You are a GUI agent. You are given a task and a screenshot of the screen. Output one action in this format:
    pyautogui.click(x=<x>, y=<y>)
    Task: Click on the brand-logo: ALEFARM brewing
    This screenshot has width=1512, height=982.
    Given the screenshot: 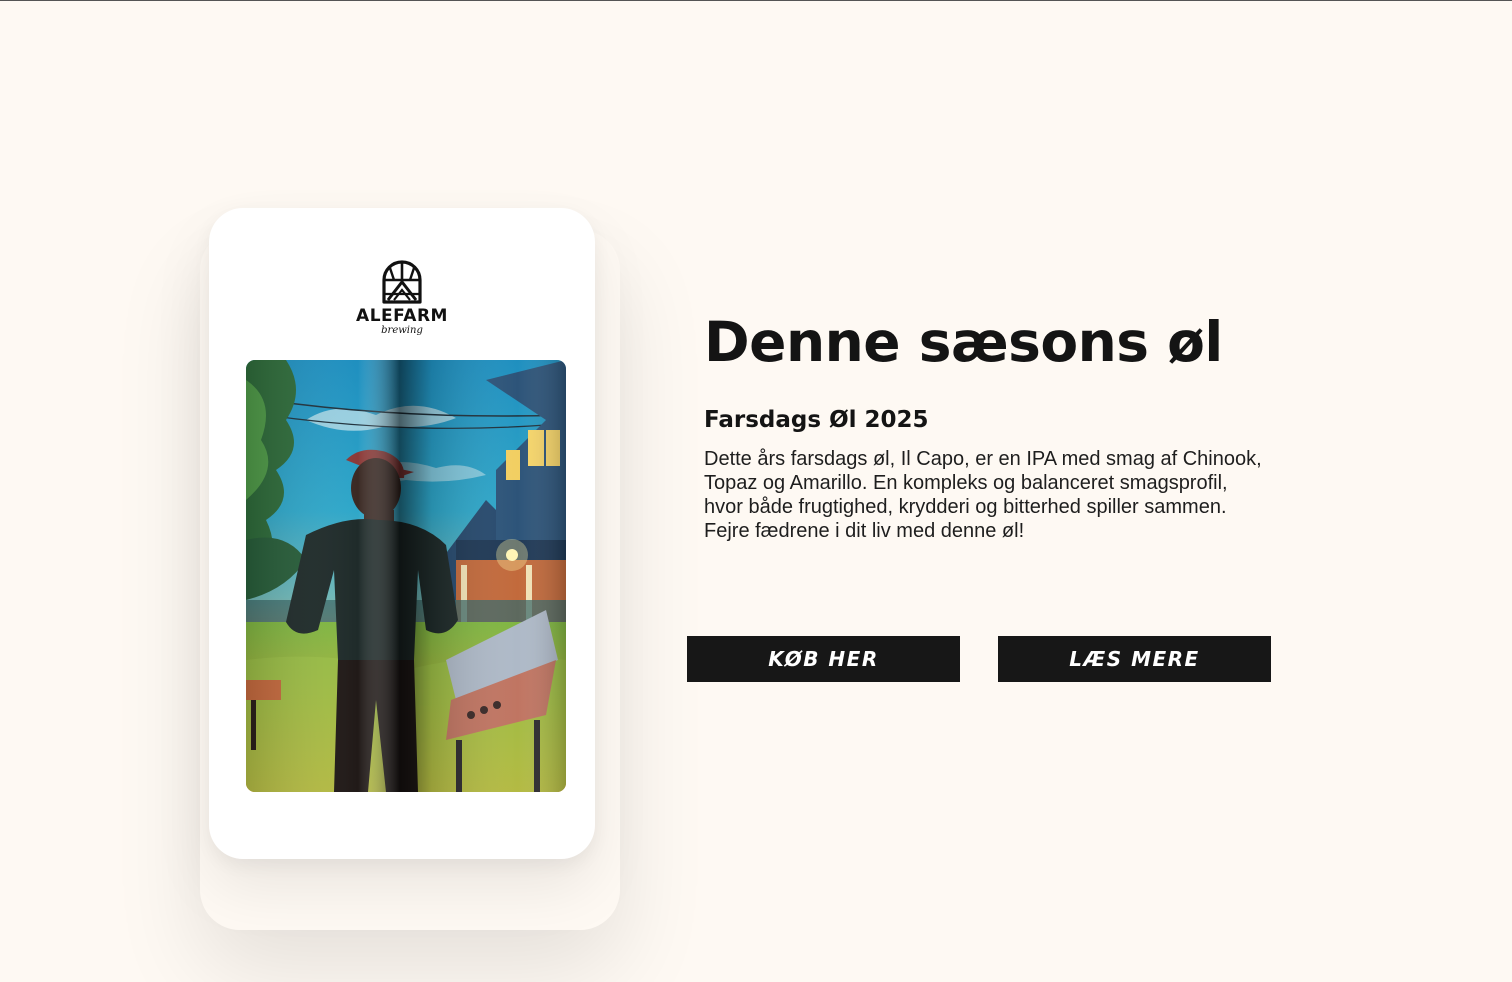 What is the action you would take?
    pyautogui.click(x=402, y=298)
    